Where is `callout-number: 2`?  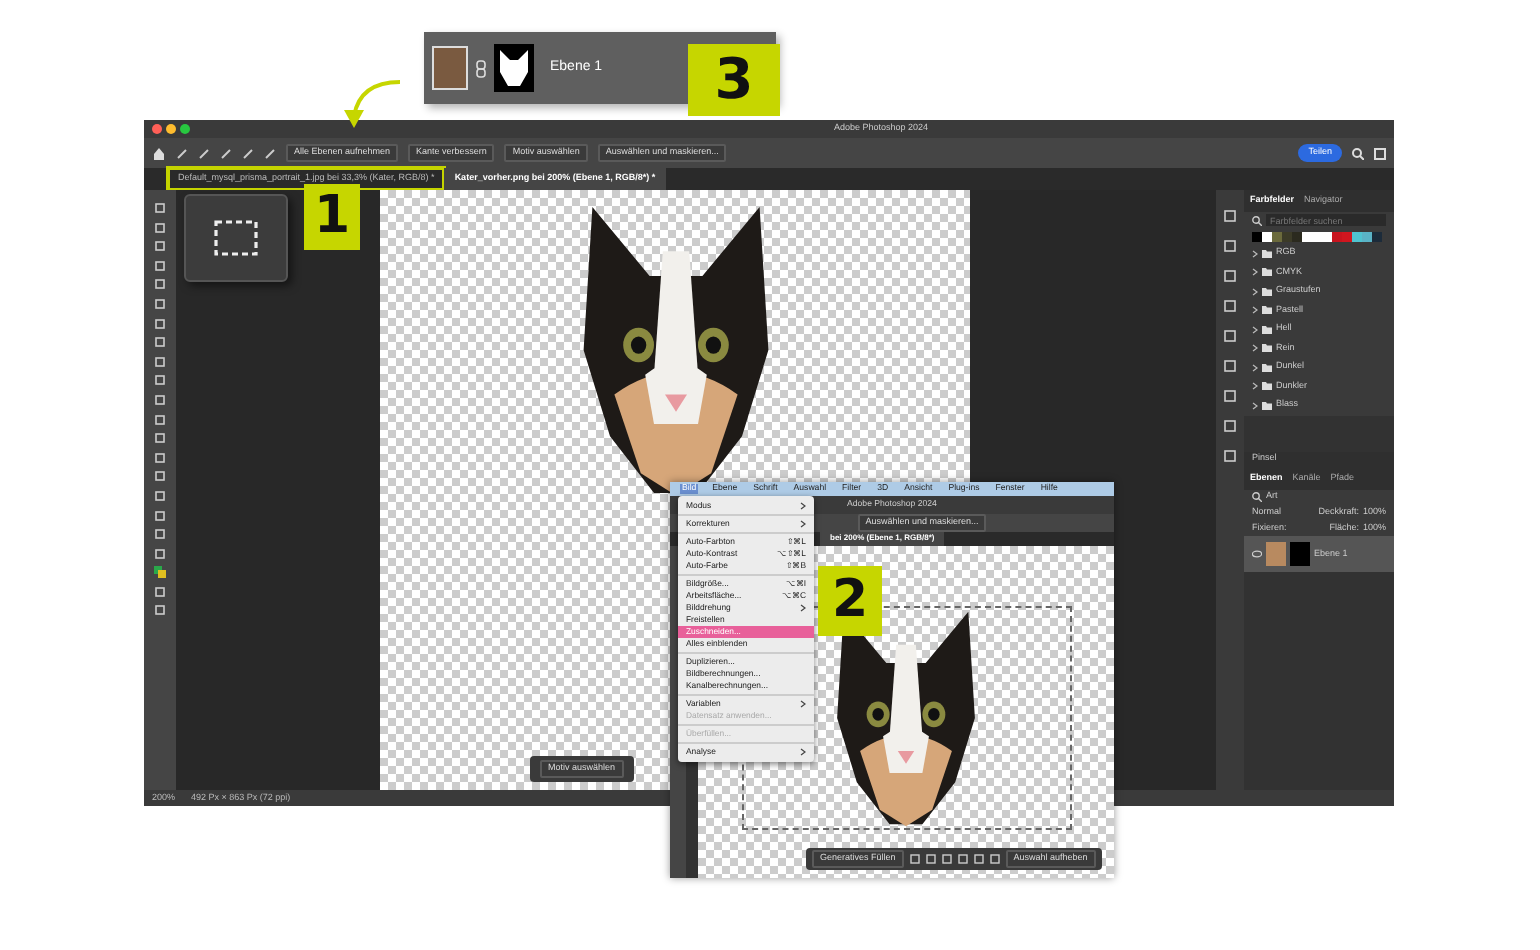
callout-number: 2 is located at coordinates (850, 601).